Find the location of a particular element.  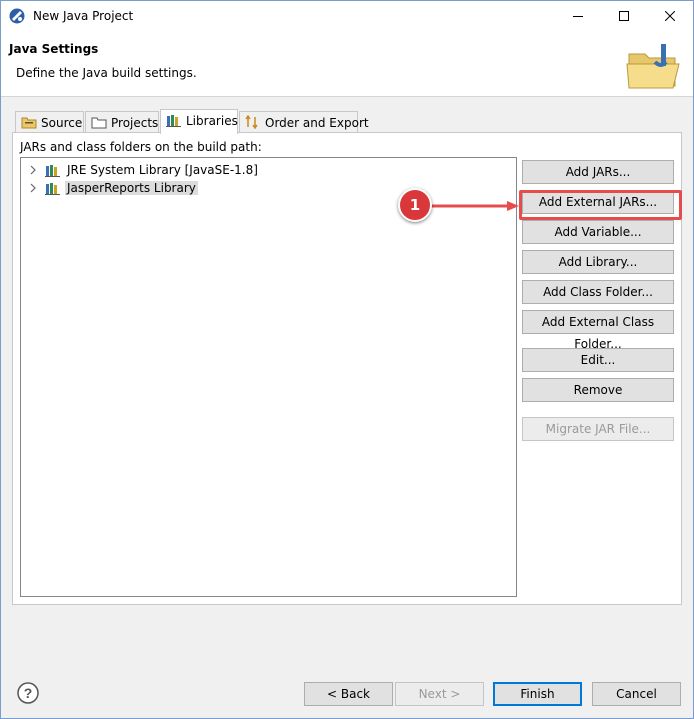

window-title: New Java Project is located at coordinates (83, 16).